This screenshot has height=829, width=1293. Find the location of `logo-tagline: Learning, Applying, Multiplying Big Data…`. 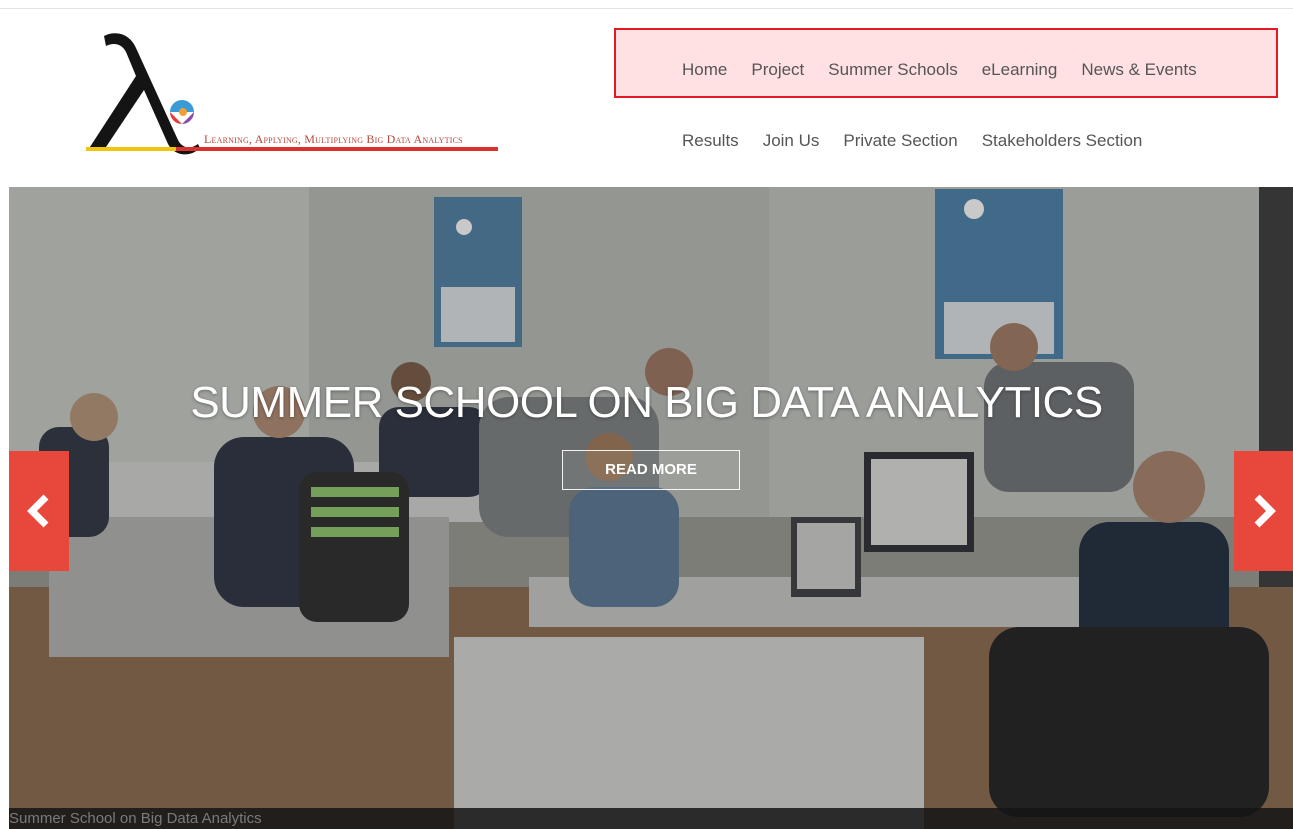

logo-tagline: Learning, Applying, Multiplying Big Data… is located at coordinates (333, 139).